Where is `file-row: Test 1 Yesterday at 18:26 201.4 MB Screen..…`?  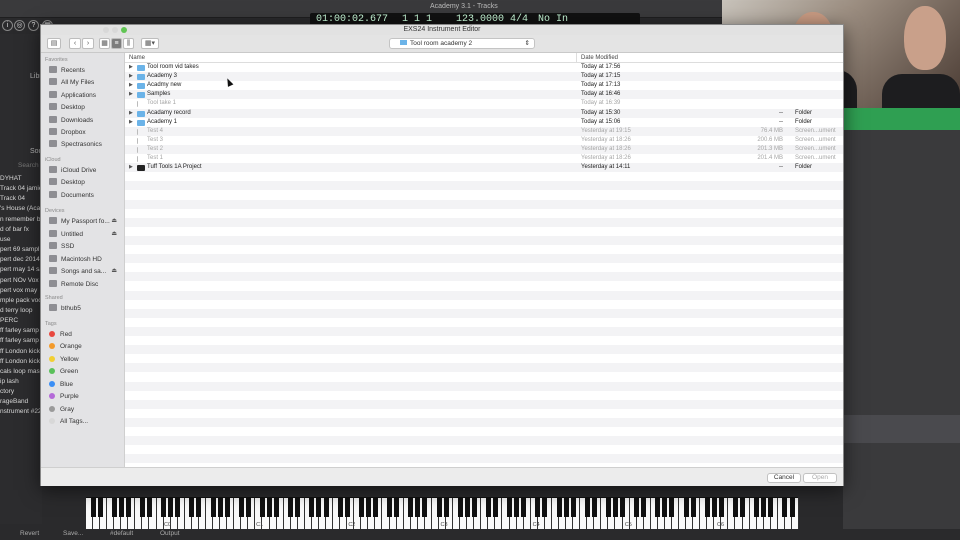 file-row: Test 1 Yesterday at 18:26 201.4 MB Screen..… is located at coordinates (484, 158).